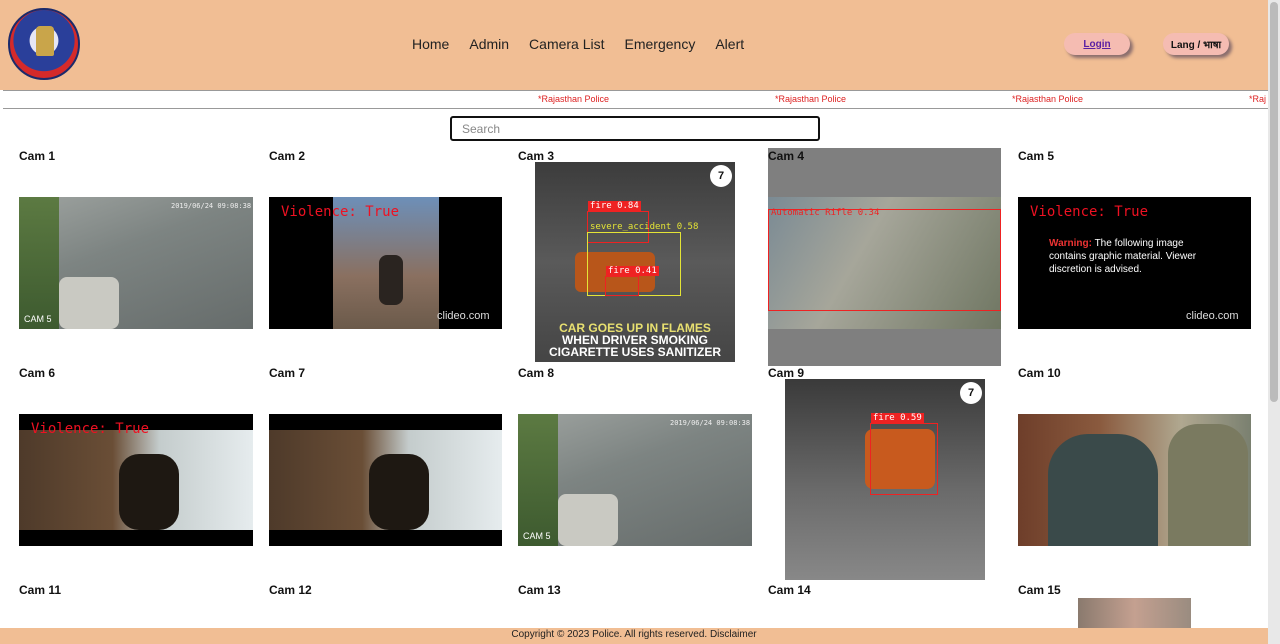  Describe the element at coordinates (632, 271) in the screenshot. I see `detection-label: fire 0.41` at that location.